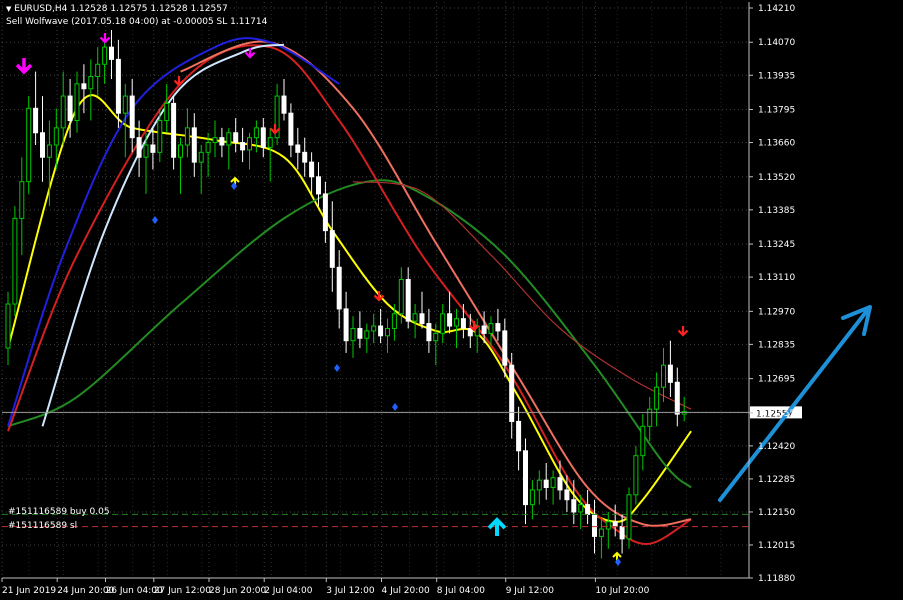  I want to click on y-tick-label: 1.13795, so click(776, 111).